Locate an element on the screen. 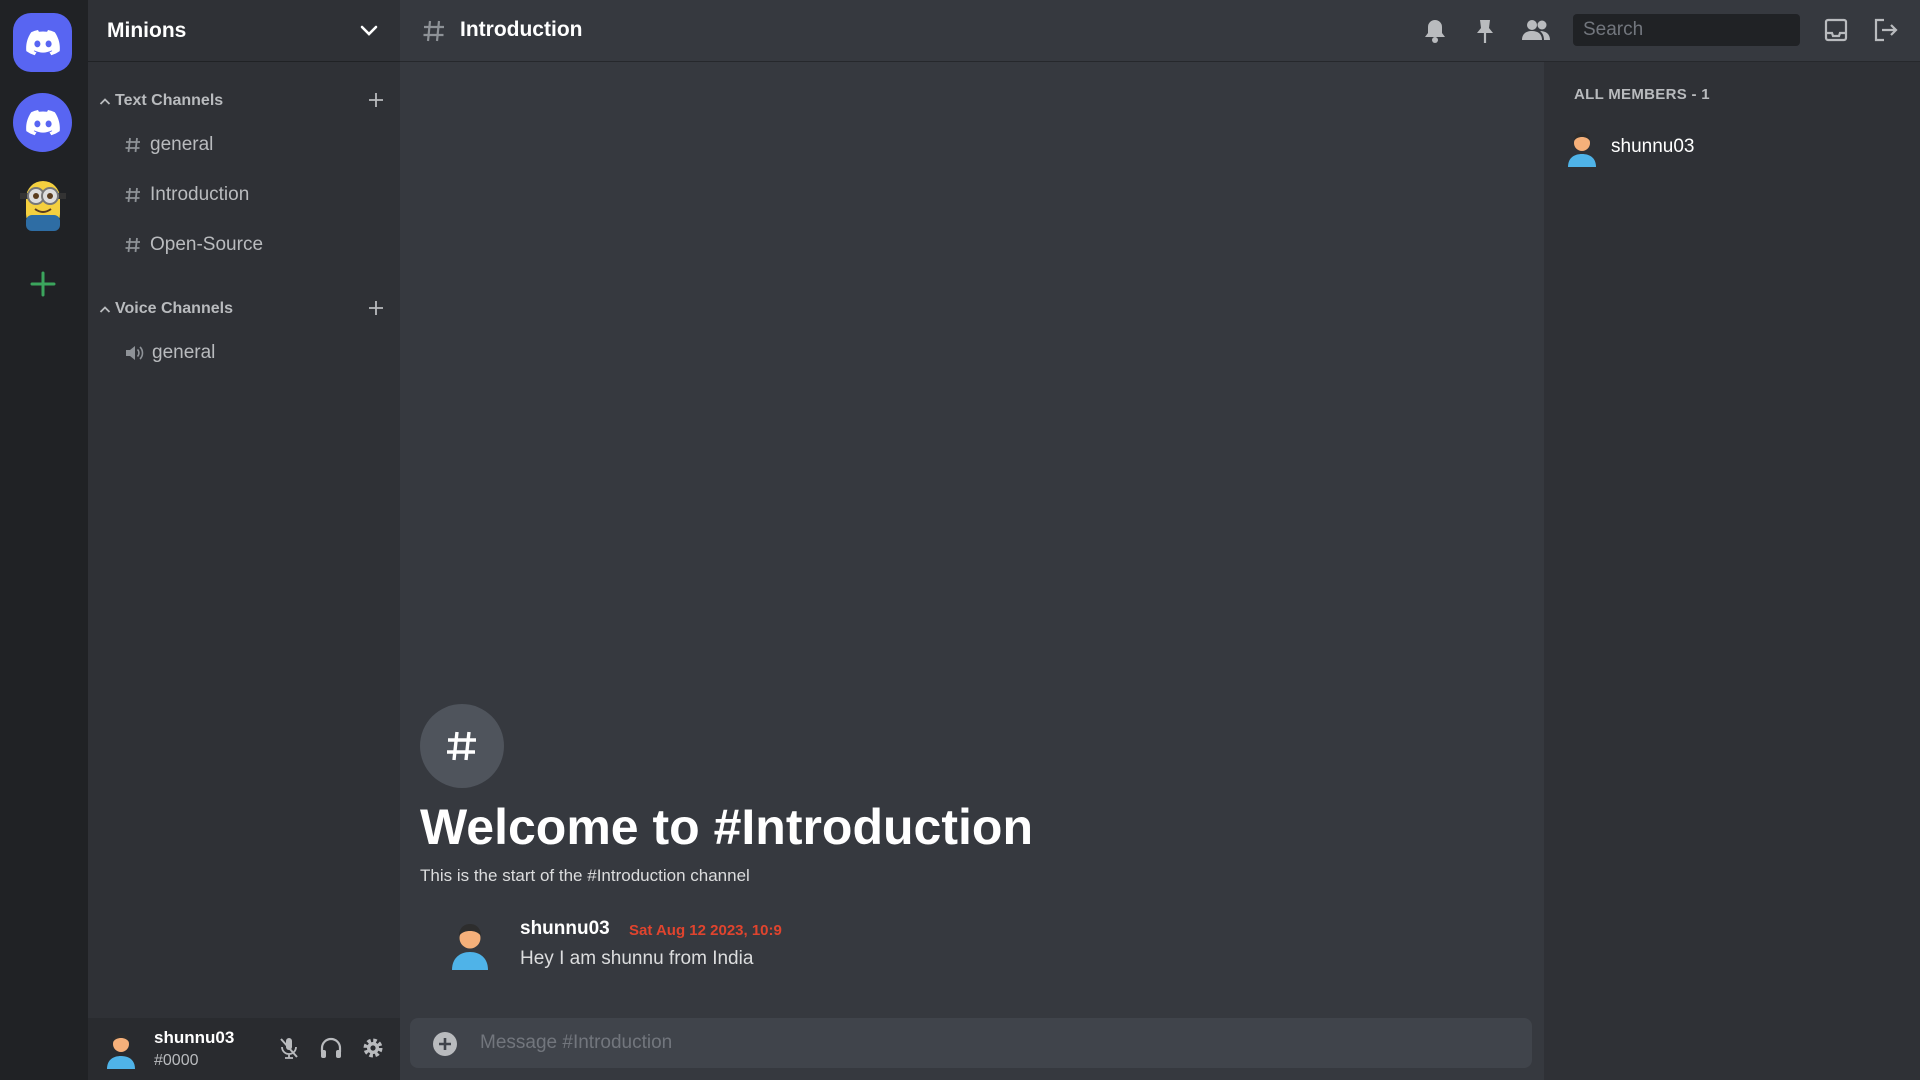 The width and height of the screenshot is (1920, 1080). user-avatar-icon is located at coordinates (121, 1049).